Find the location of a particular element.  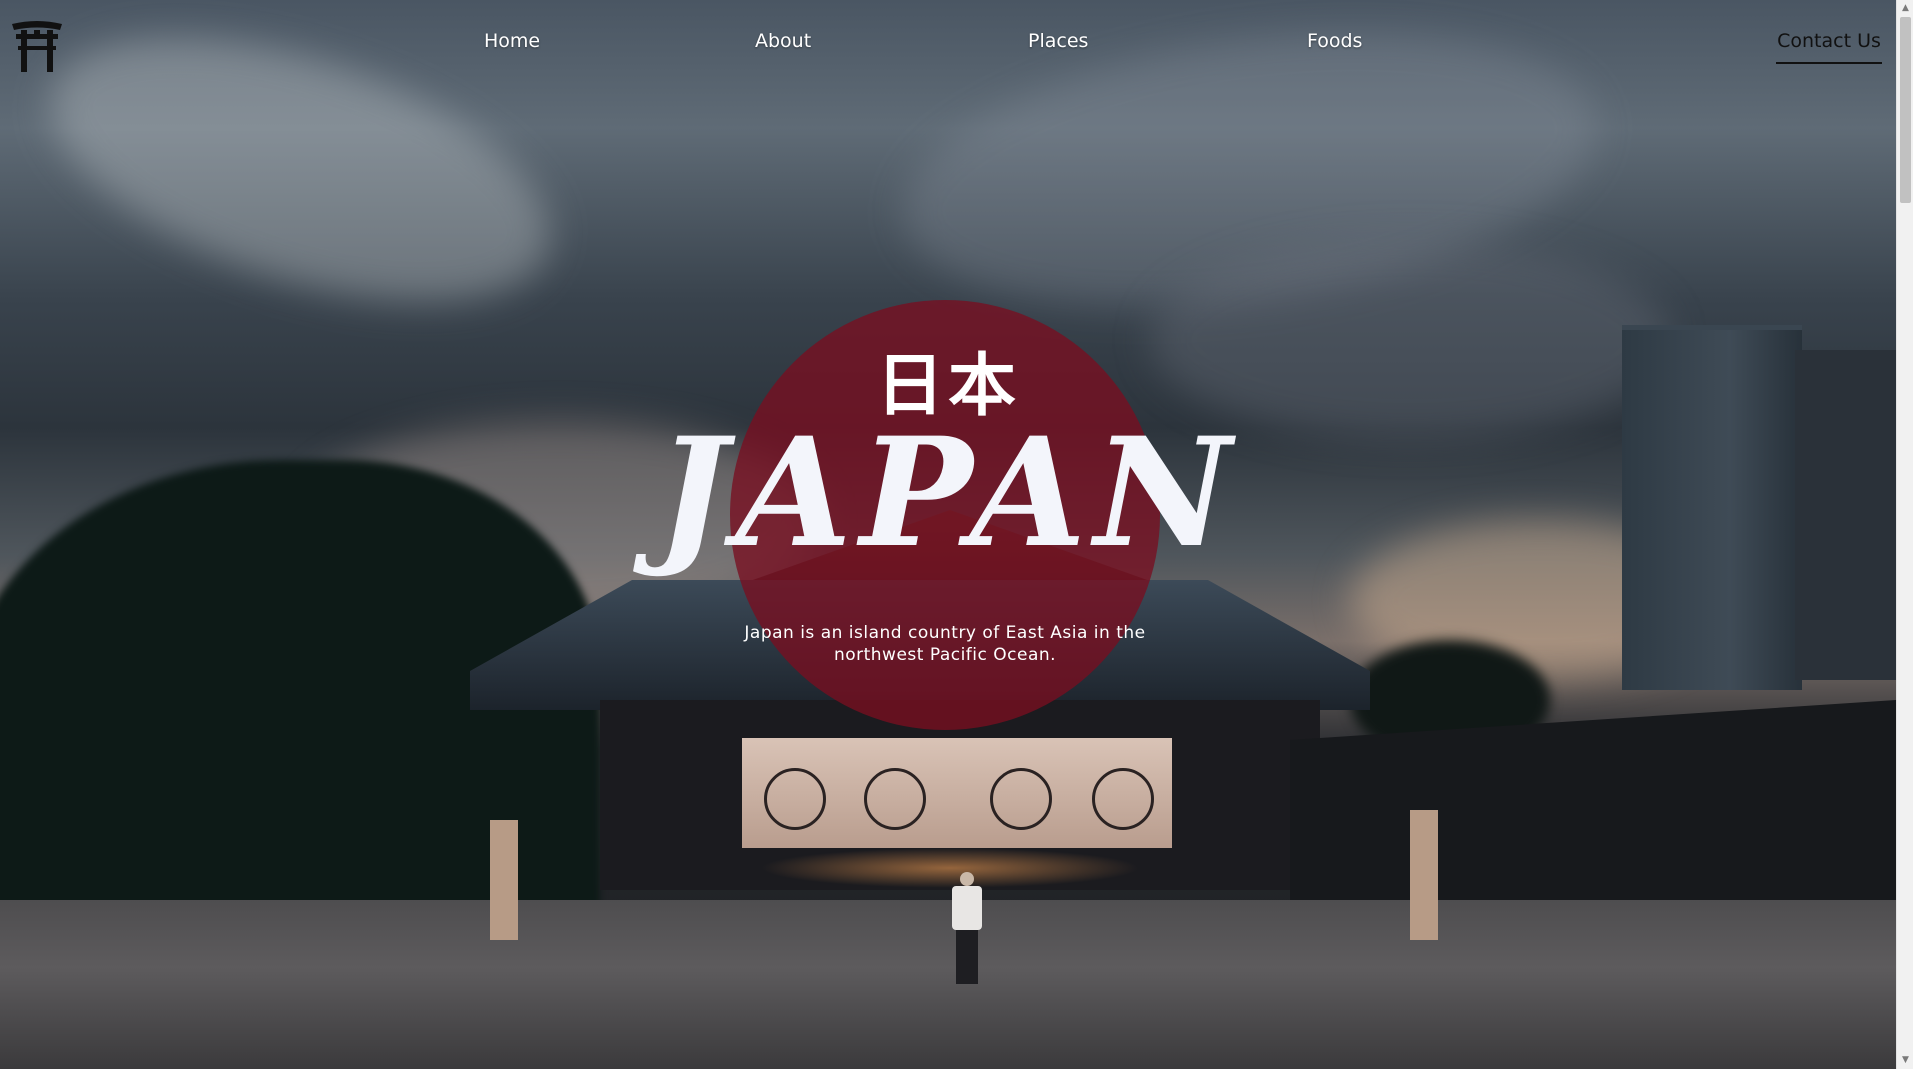

cloud is located at coordinates (300, 177).